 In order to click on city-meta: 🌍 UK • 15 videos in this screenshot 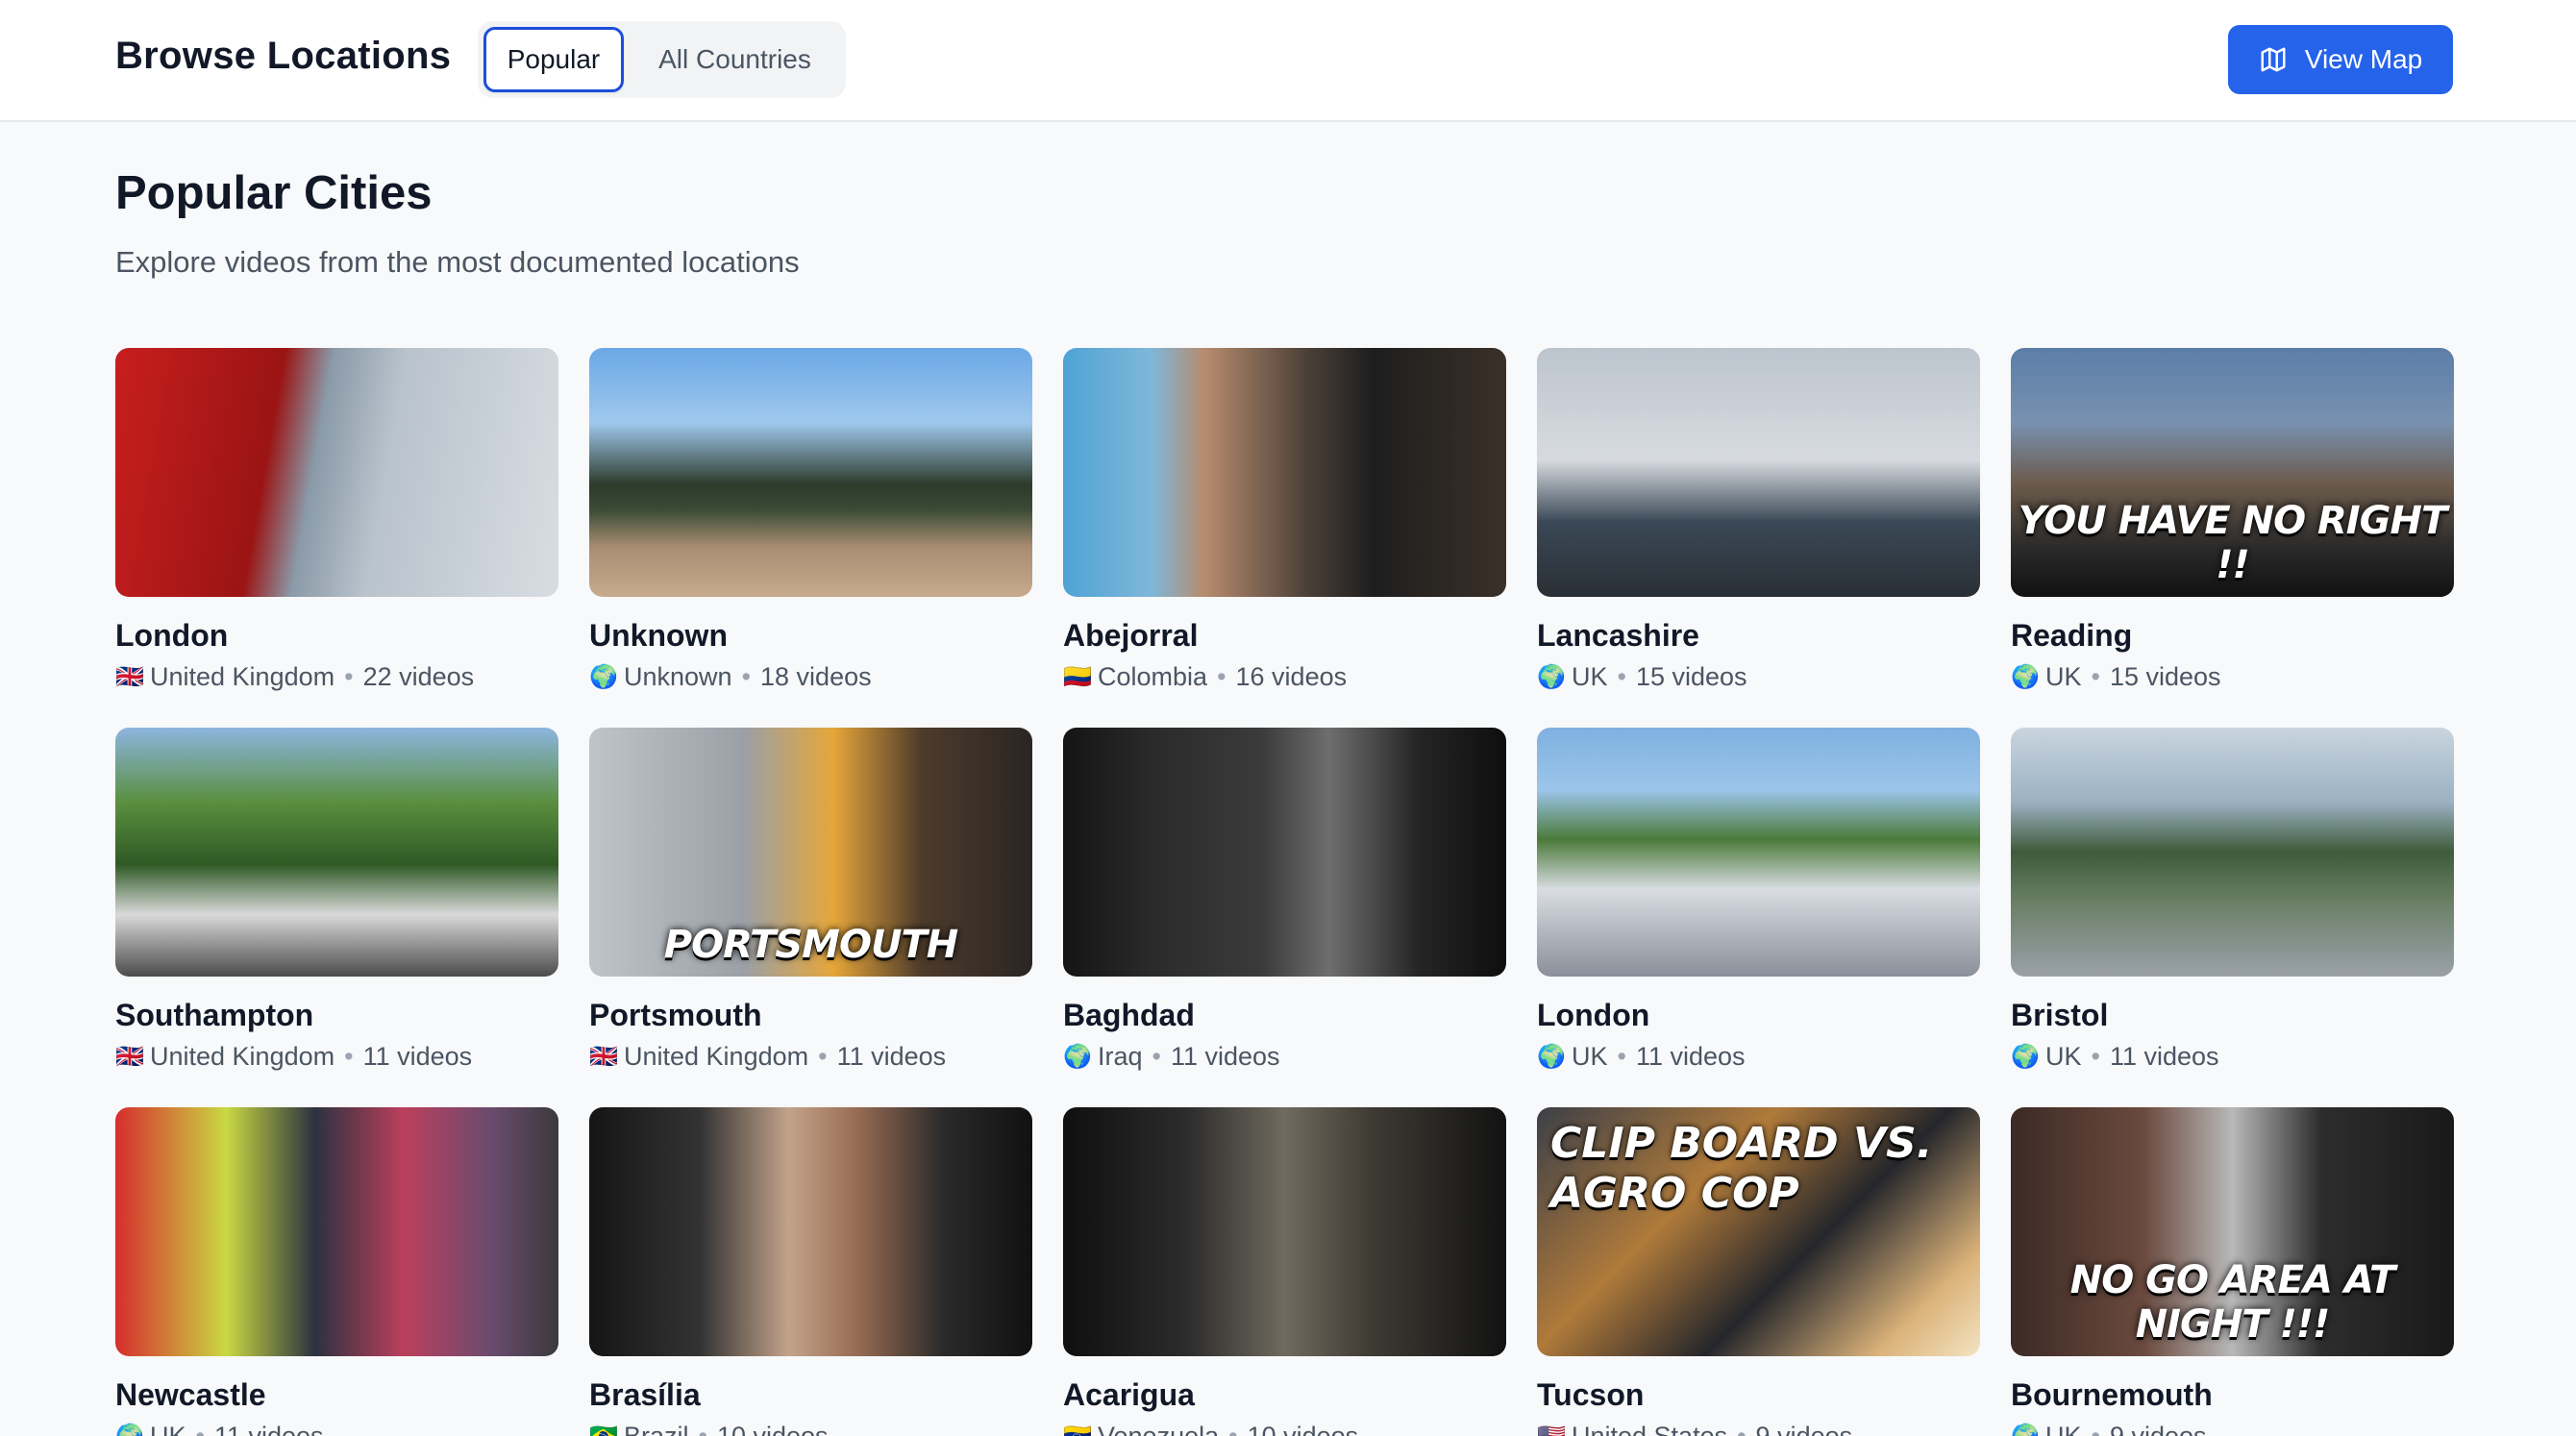, I will do `click(2232, 677)`.